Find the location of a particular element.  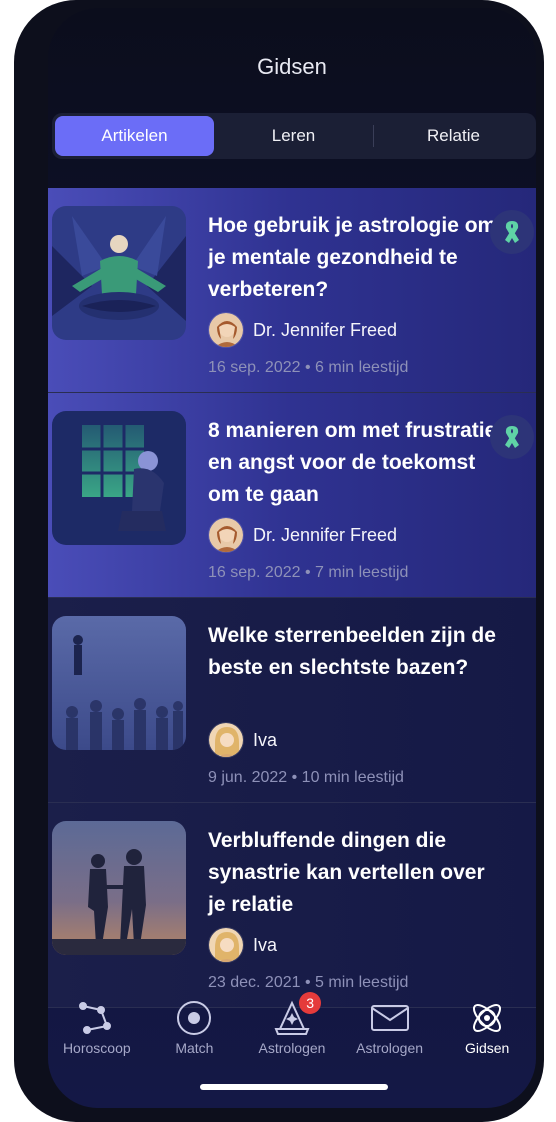

article-thumbnail-window is located at coordinates (119, 478).